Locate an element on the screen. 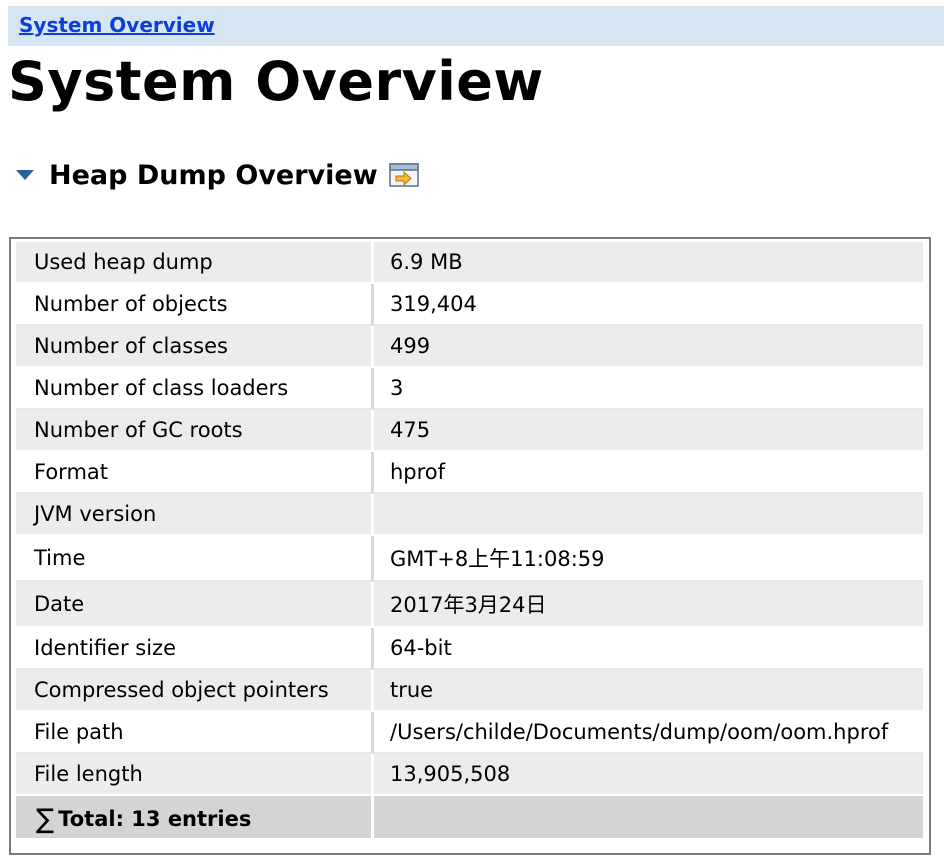 The height and width of the screenshot is (866, 944). row-value-cell: 3 is located at coordinates (648, 389).